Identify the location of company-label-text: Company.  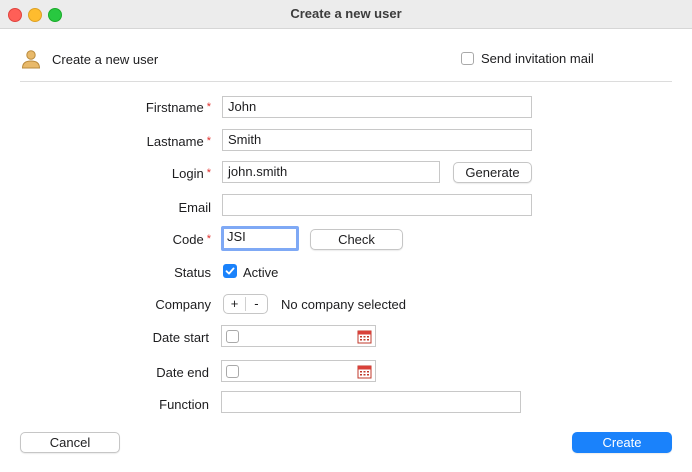
(183, 304).